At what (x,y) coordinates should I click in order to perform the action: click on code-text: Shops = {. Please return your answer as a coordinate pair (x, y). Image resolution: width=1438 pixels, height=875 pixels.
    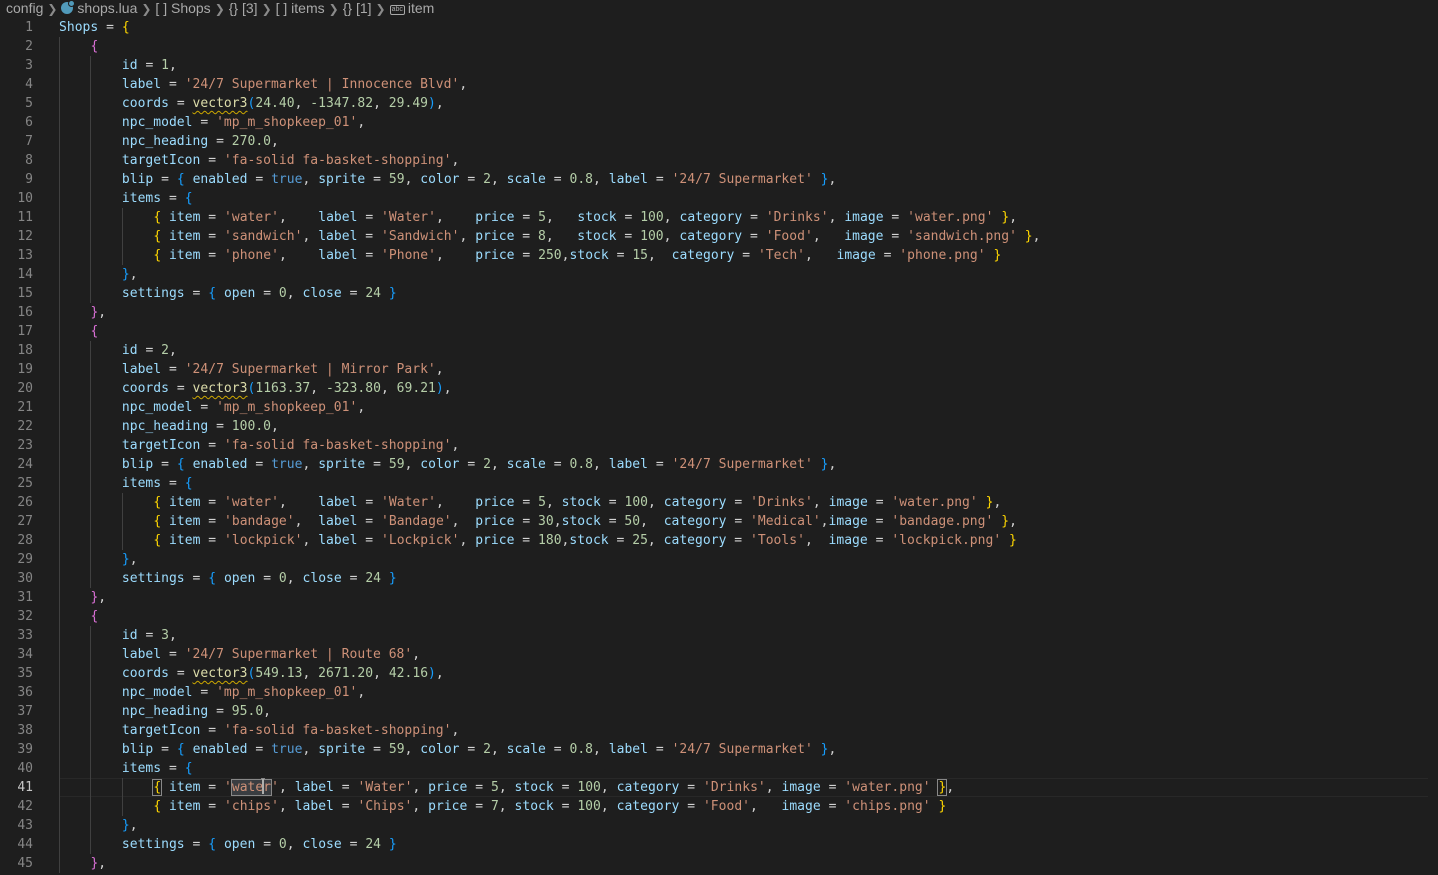
    Looking at the image, I should click on (94, 27).